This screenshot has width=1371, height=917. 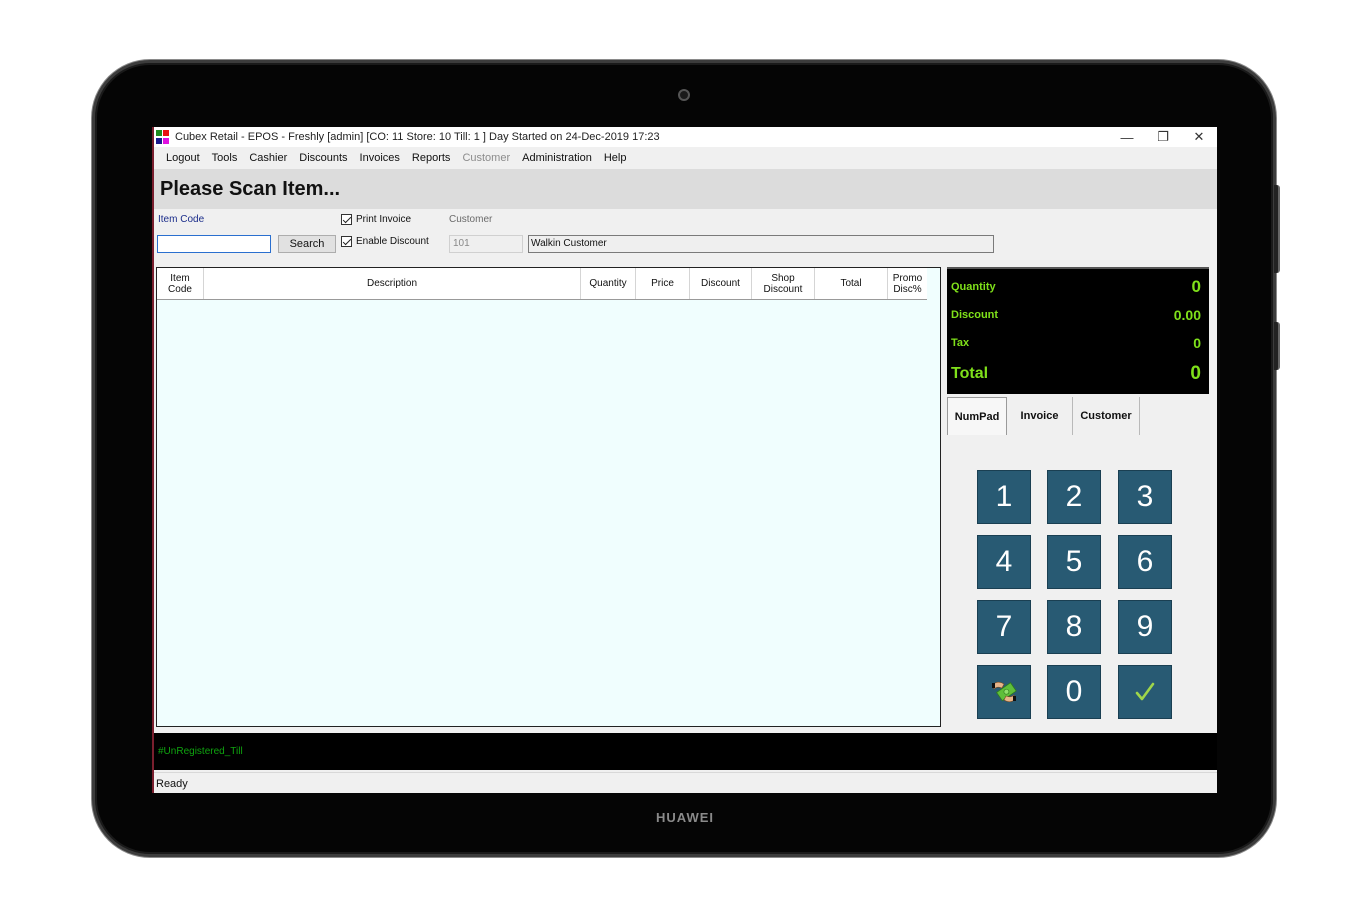 What do you see at coordinates (1040, 416) in the screenshot?
I see `tab-invoice: Invoice` at bounding box center [1040, 416].